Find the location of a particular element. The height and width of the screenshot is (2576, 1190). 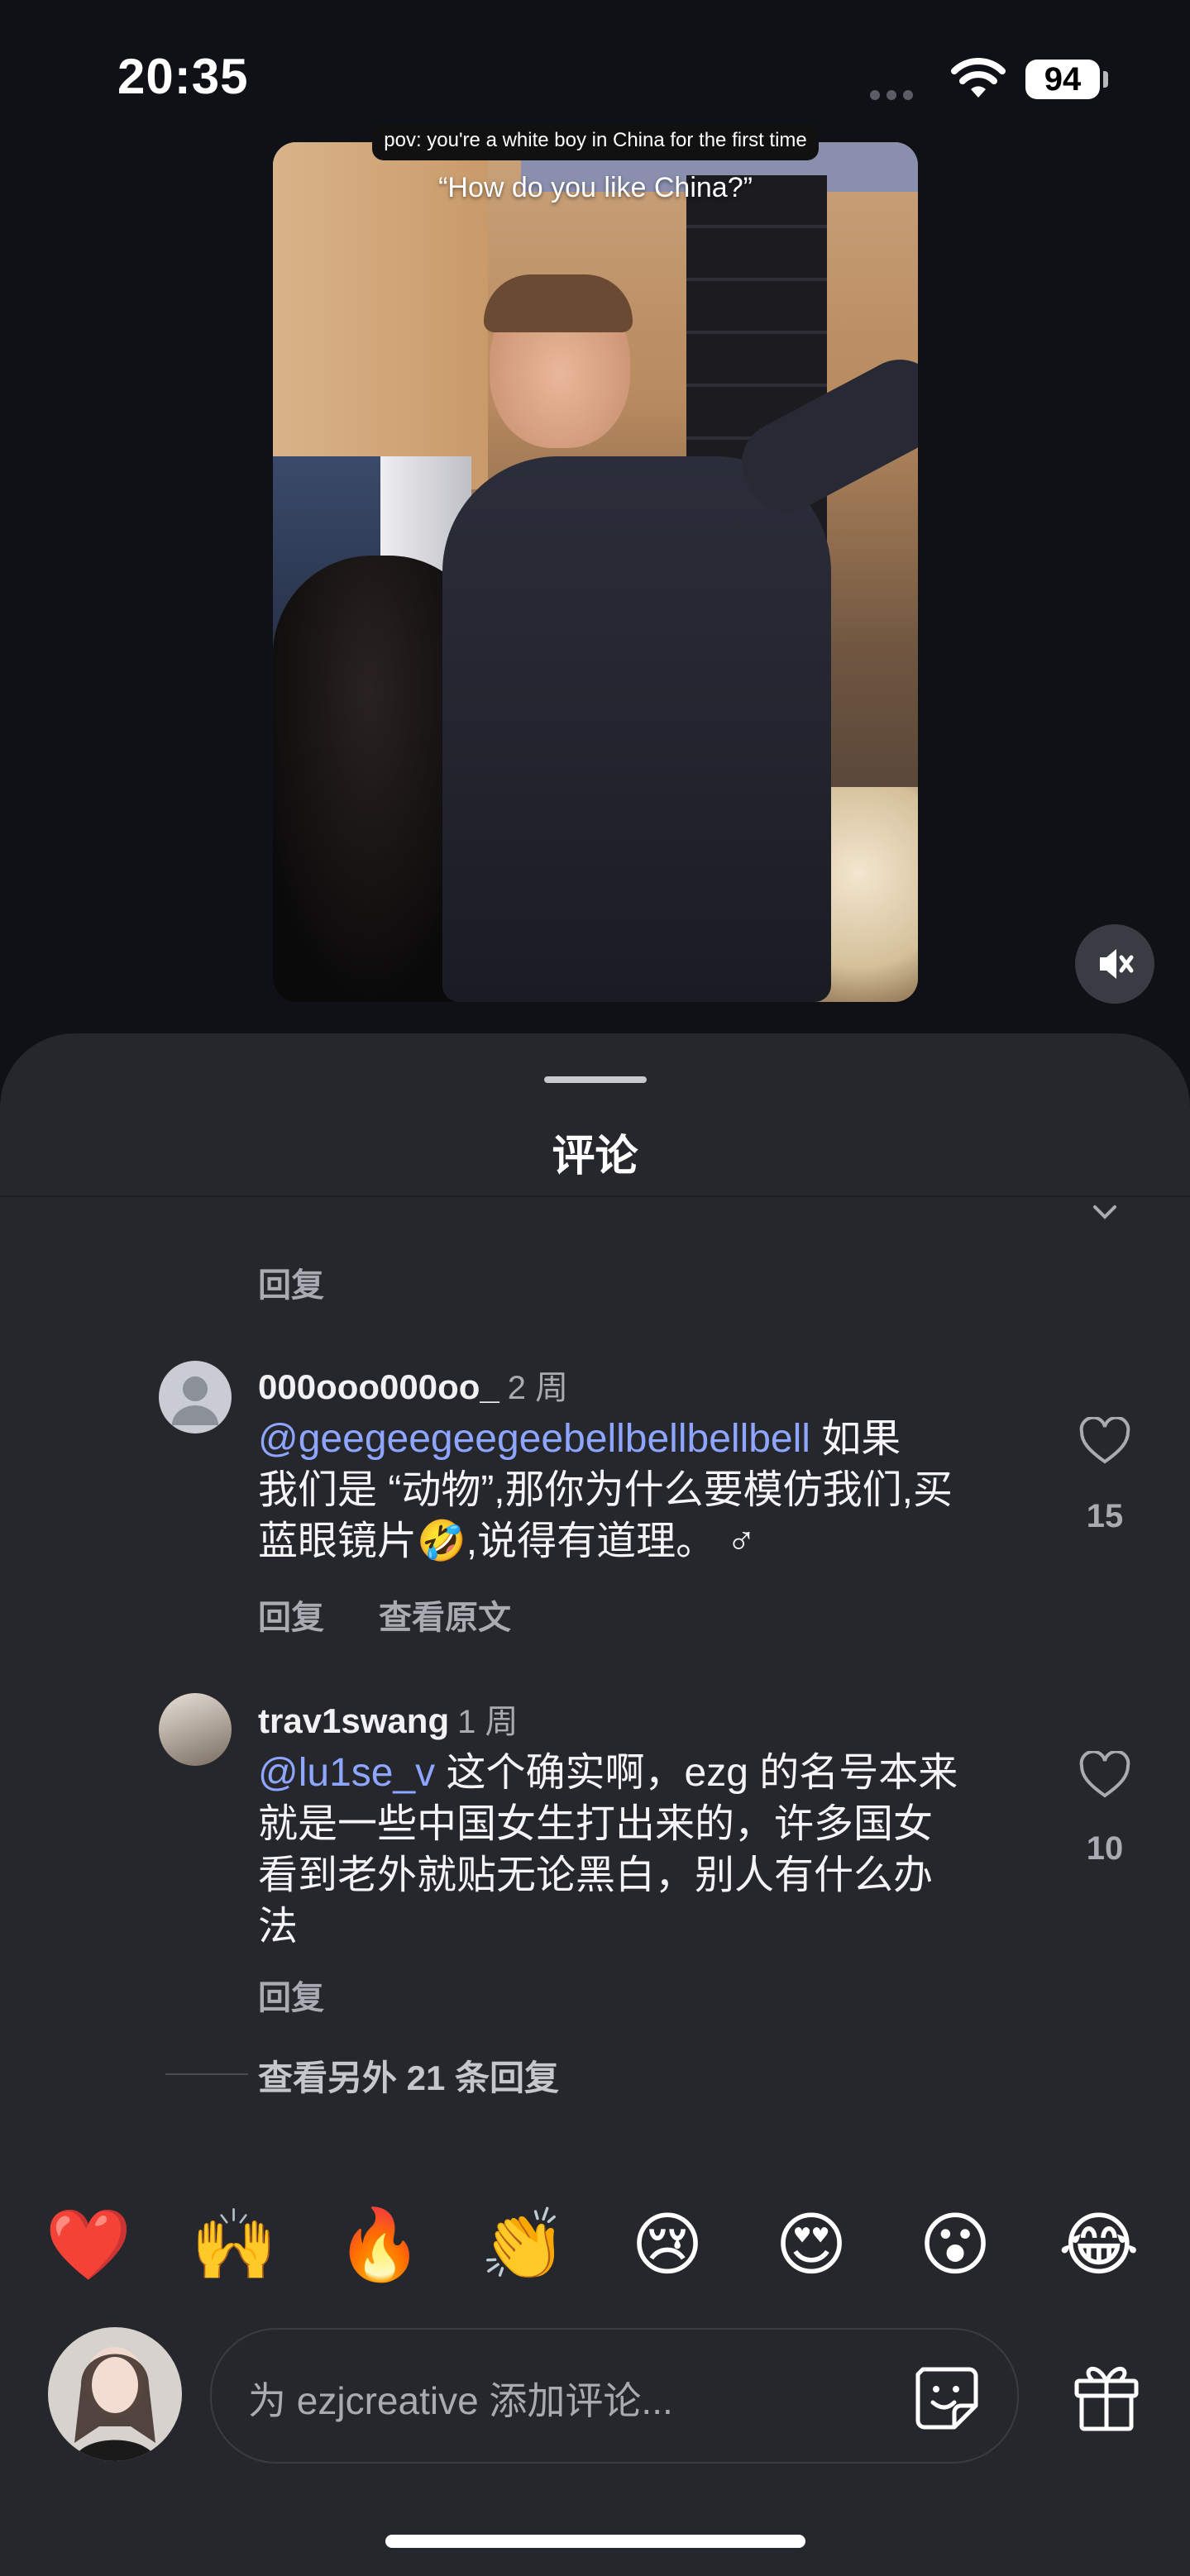

home-indicator is located at coordinates (595, 2541).